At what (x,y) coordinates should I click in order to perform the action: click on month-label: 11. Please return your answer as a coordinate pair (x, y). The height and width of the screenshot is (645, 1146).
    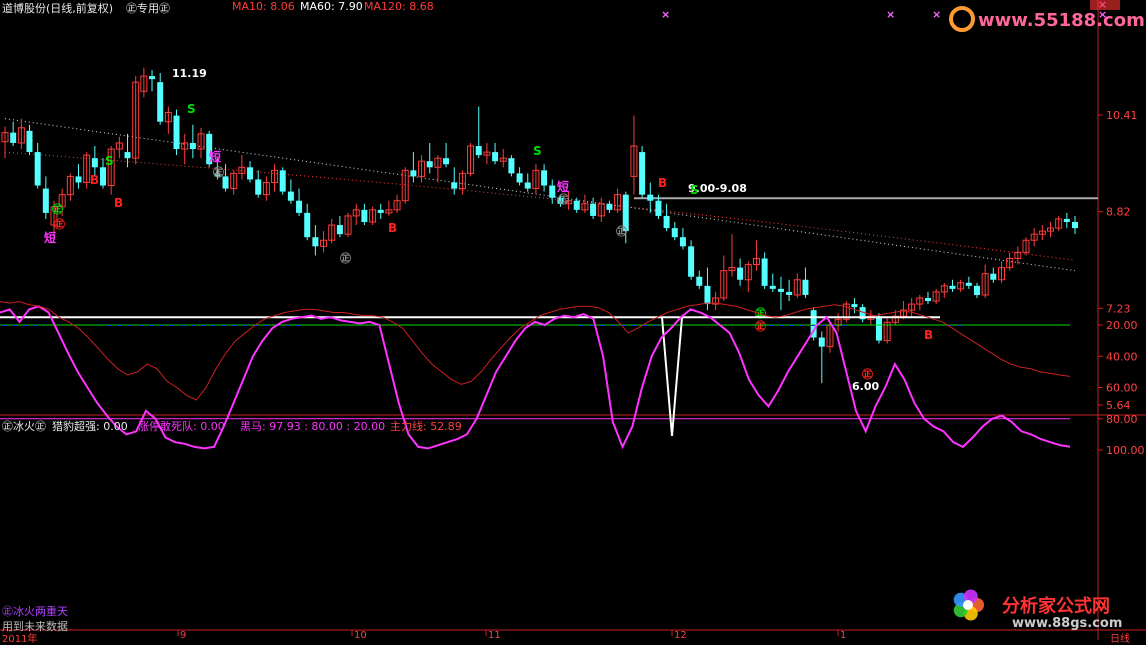
    Looking at the image, I should click on (494, 635).